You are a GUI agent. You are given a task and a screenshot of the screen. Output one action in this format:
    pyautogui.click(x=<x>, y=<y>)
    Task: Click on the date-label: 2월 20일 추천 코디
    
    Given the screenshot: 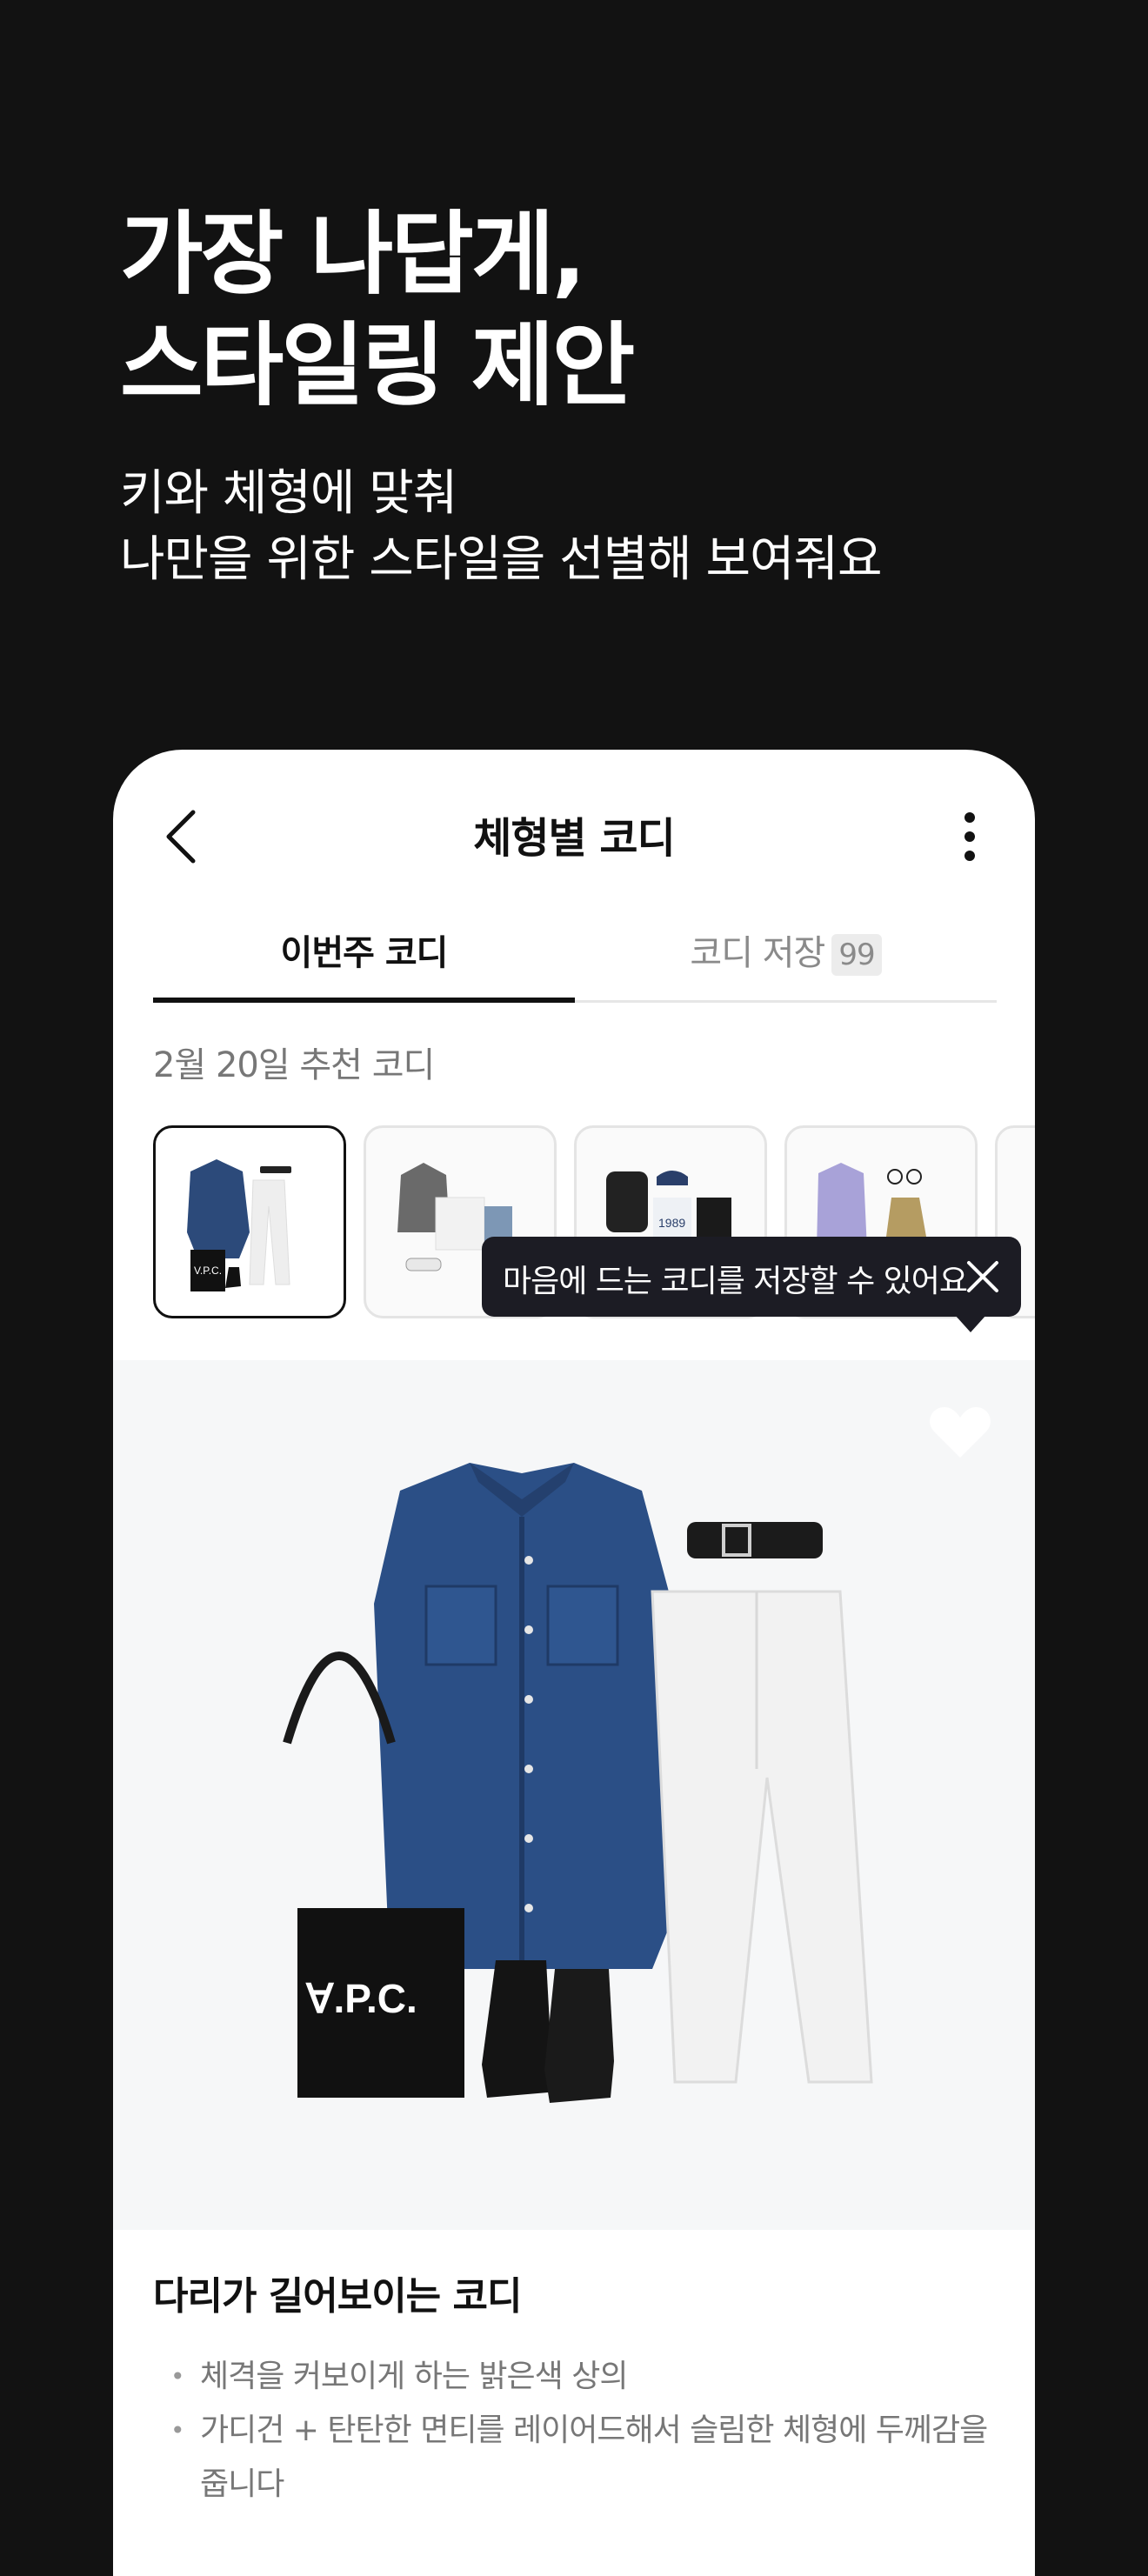 What is the action you would take?
    pyautogui.click(x=294, y=1065)
    